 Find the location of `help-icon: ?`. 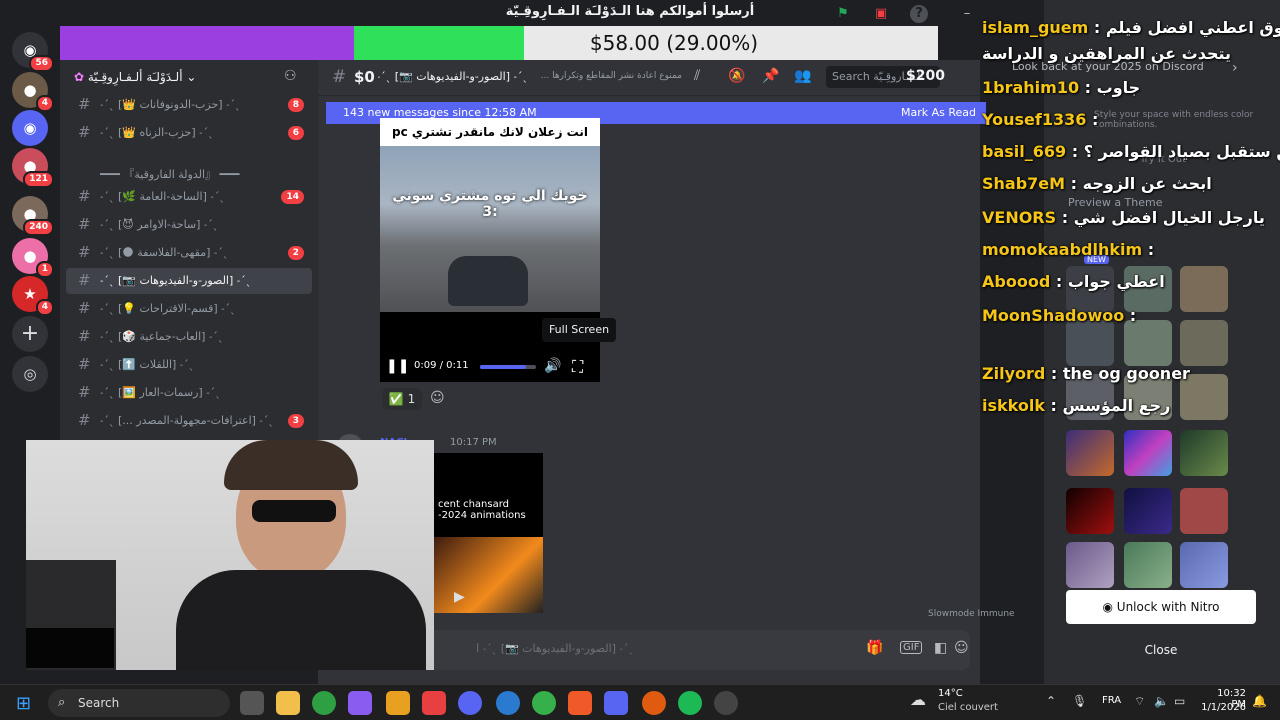

help-icon: ? is located at coordinates (919, 14).